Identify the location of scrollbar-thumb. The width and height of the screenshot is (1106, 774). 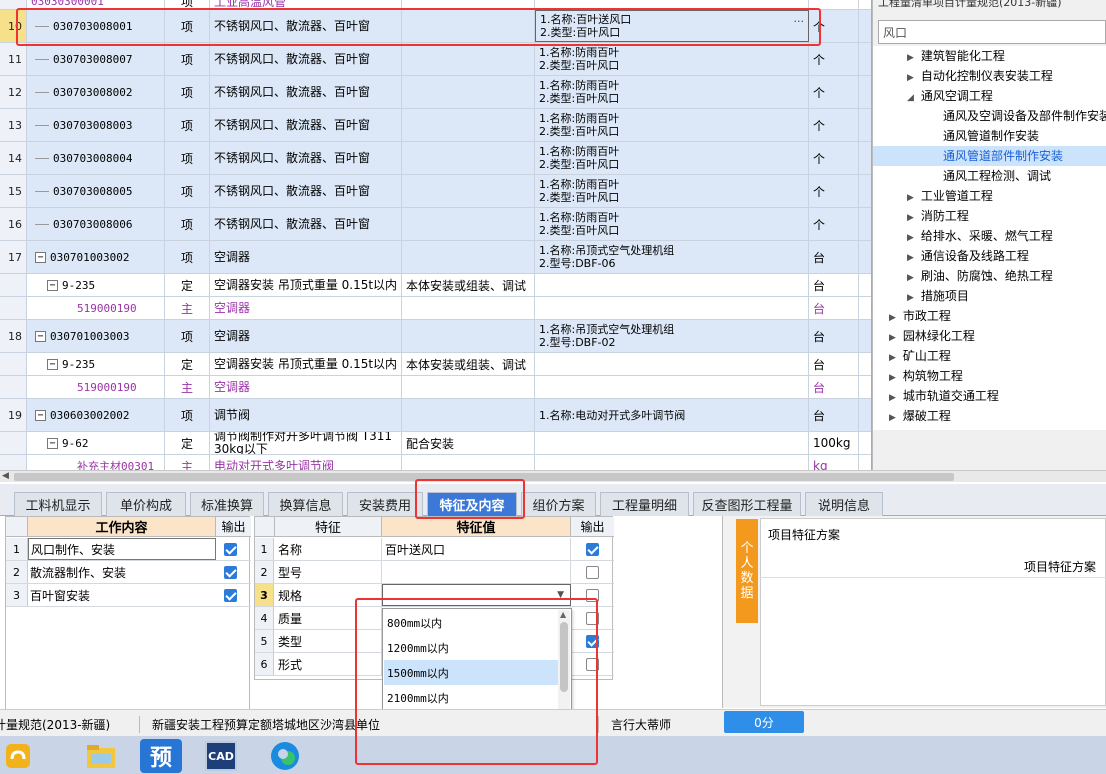
(484, 477).